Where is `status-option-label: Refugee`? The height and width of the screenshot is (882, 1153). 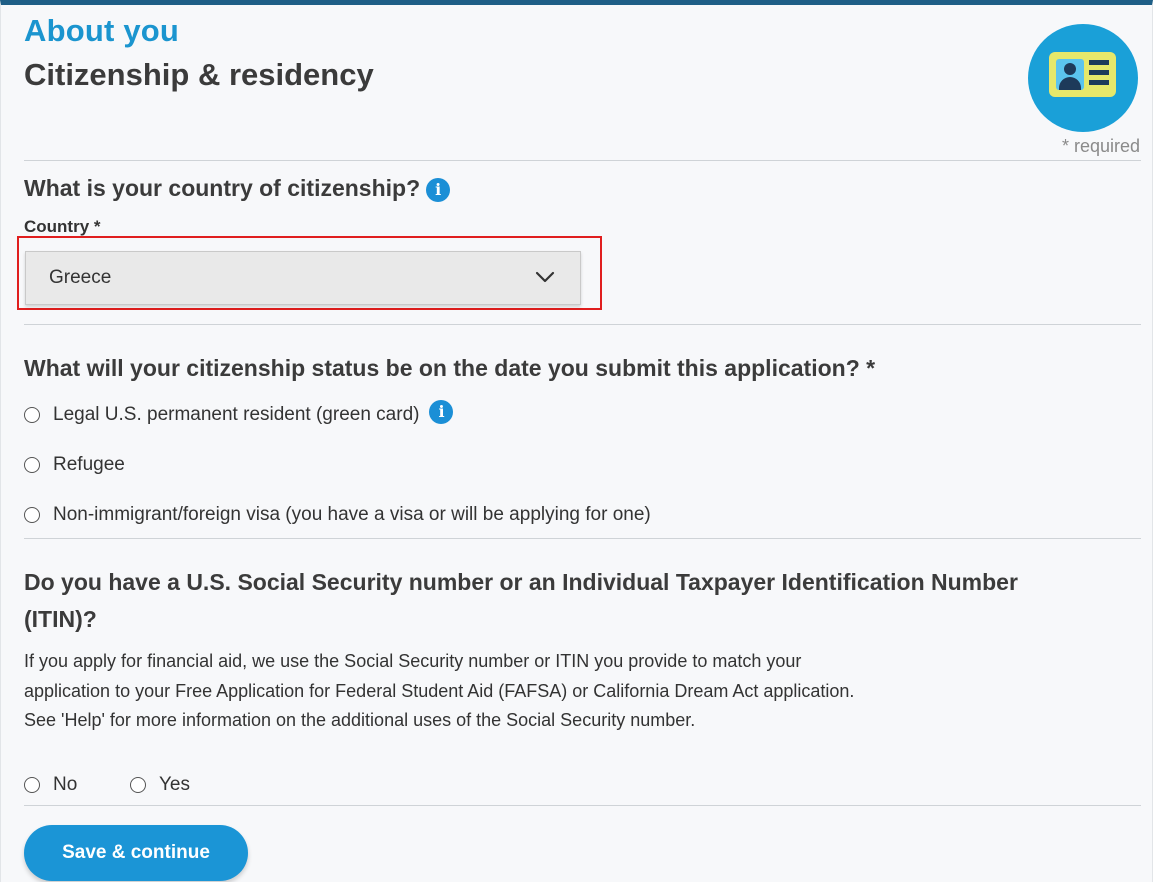 status-option-label: Refugee is located at coordinates (89, 464).